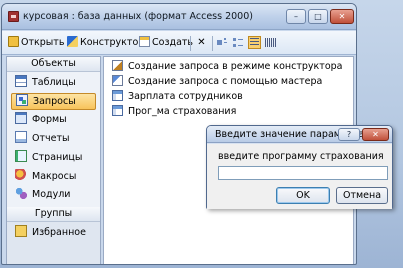 The image size is (403, 268). I want to click on sidebar-item-label: Страницы, so click(57, 157).